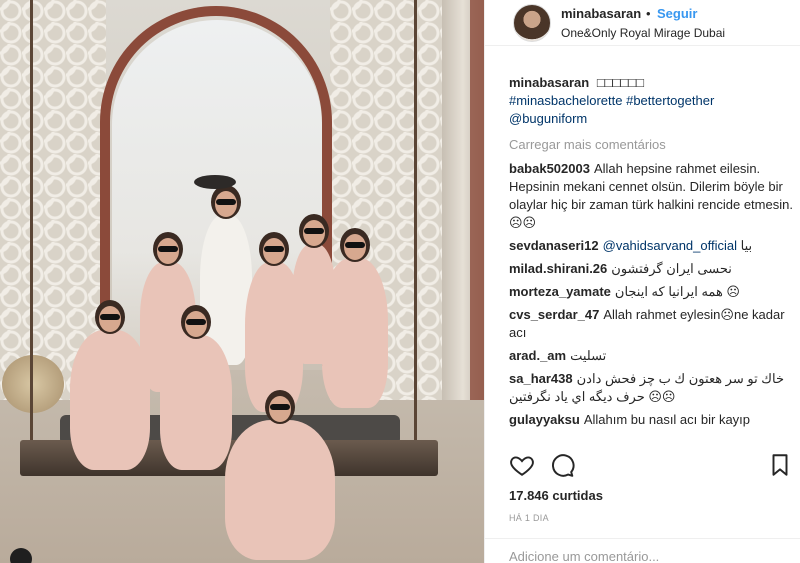  What do you see at coordinates (548, 118) in the screenshot?
I see `mention-link: @buguniform` at bounding box center [548, 118].